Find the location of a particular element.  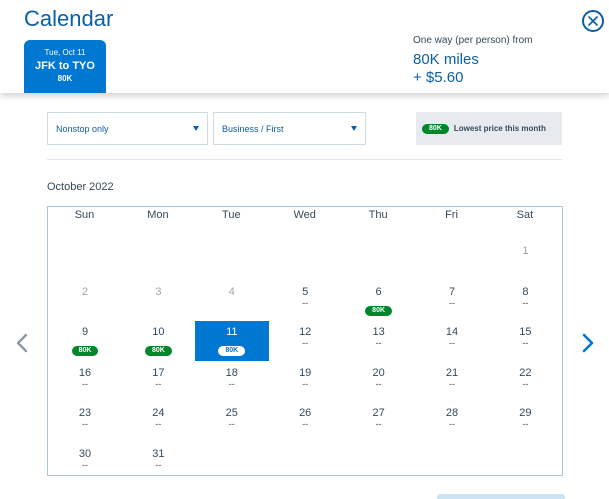

calendar-day-1: 1 is located at coordinates (525, 260).